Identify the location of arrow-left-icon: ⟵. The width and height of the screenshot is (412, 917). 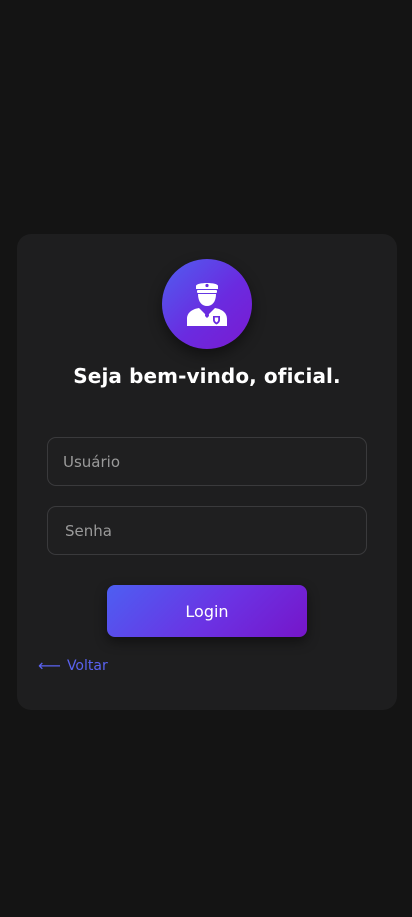
(49, 665).